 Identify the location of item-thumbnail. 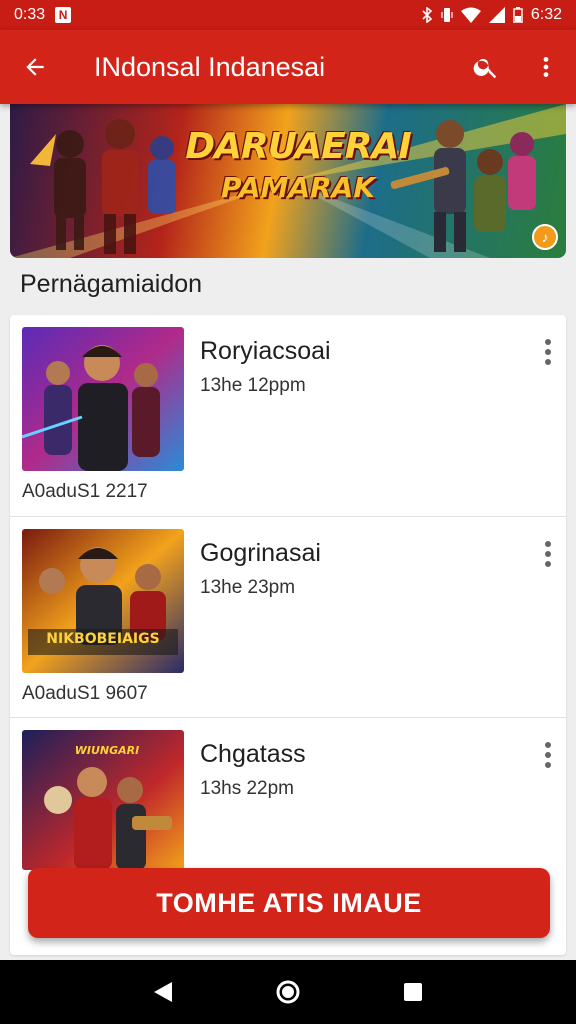
(103, 399).